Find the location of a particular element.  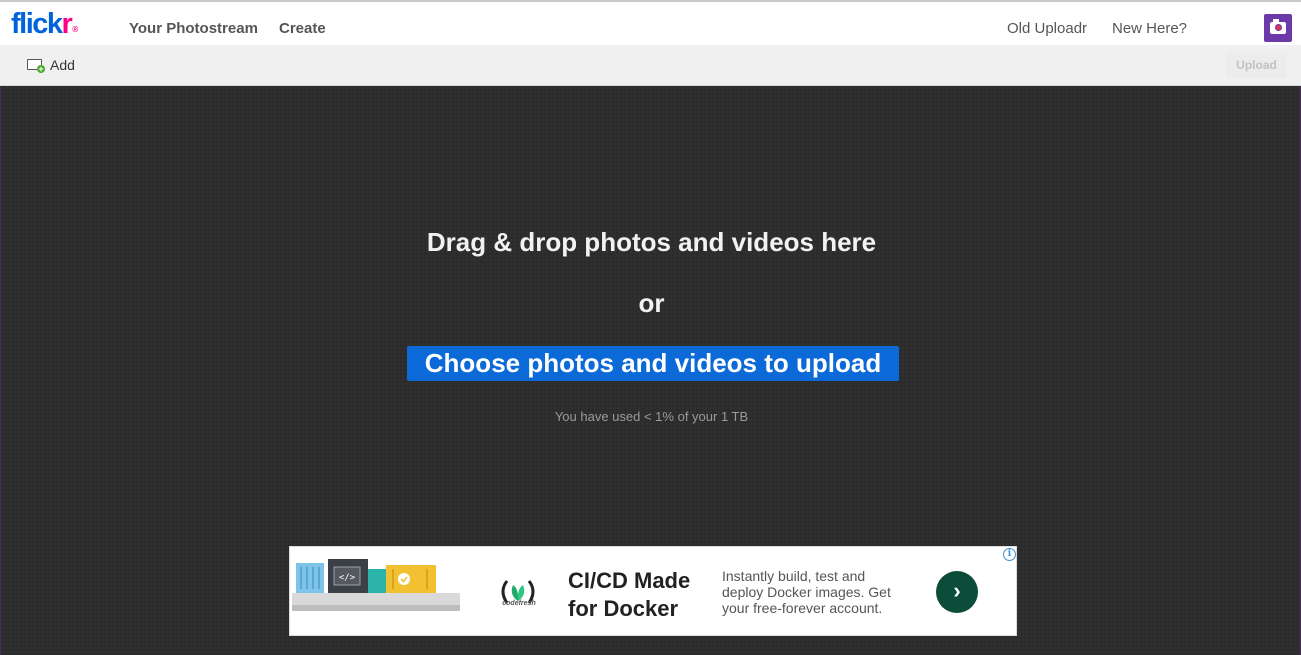

ad-headline: CI/CD Made for Docker is located at coordinates (629, 594).